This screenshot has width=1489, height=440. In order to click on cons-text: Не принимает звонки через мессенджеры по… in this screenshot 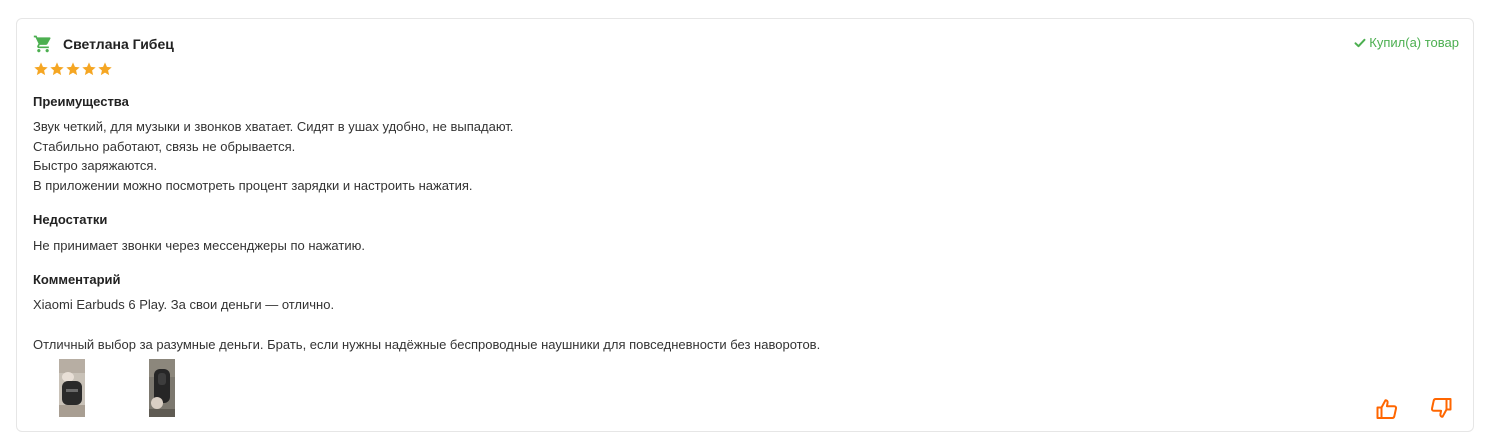, I will do `click(199, 245)`.